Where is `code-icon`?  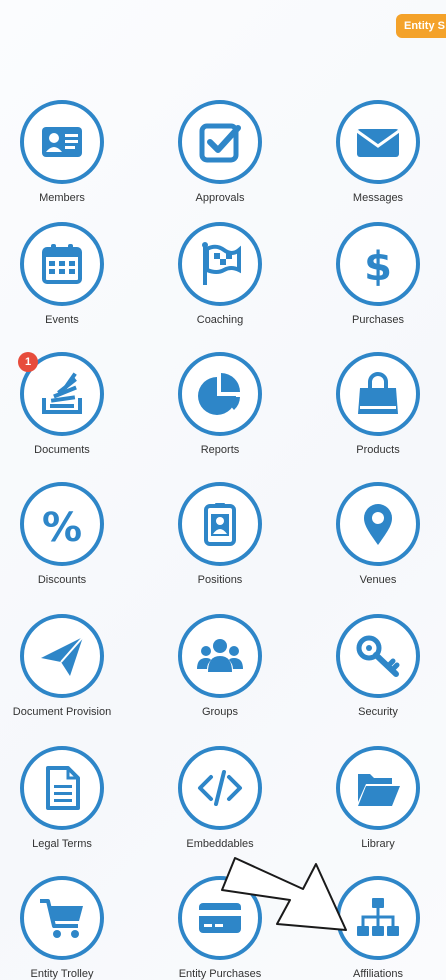 code-icon is located at coordinates (220, 788).